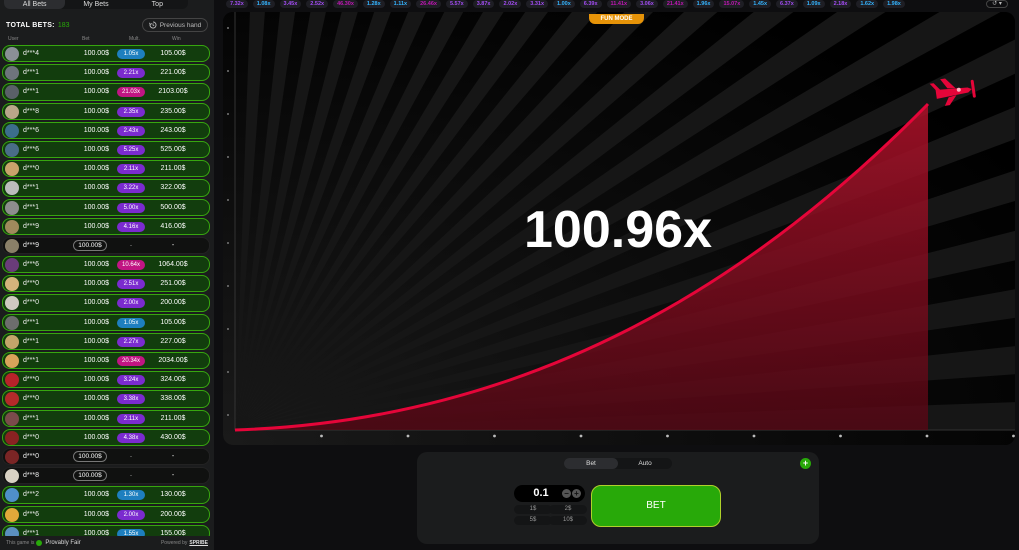 This screenshot has height=550, width=1019. Describe the element at coordinates (566, 493) in the screenshot. I see `decrease-stake-button: −` at that location.